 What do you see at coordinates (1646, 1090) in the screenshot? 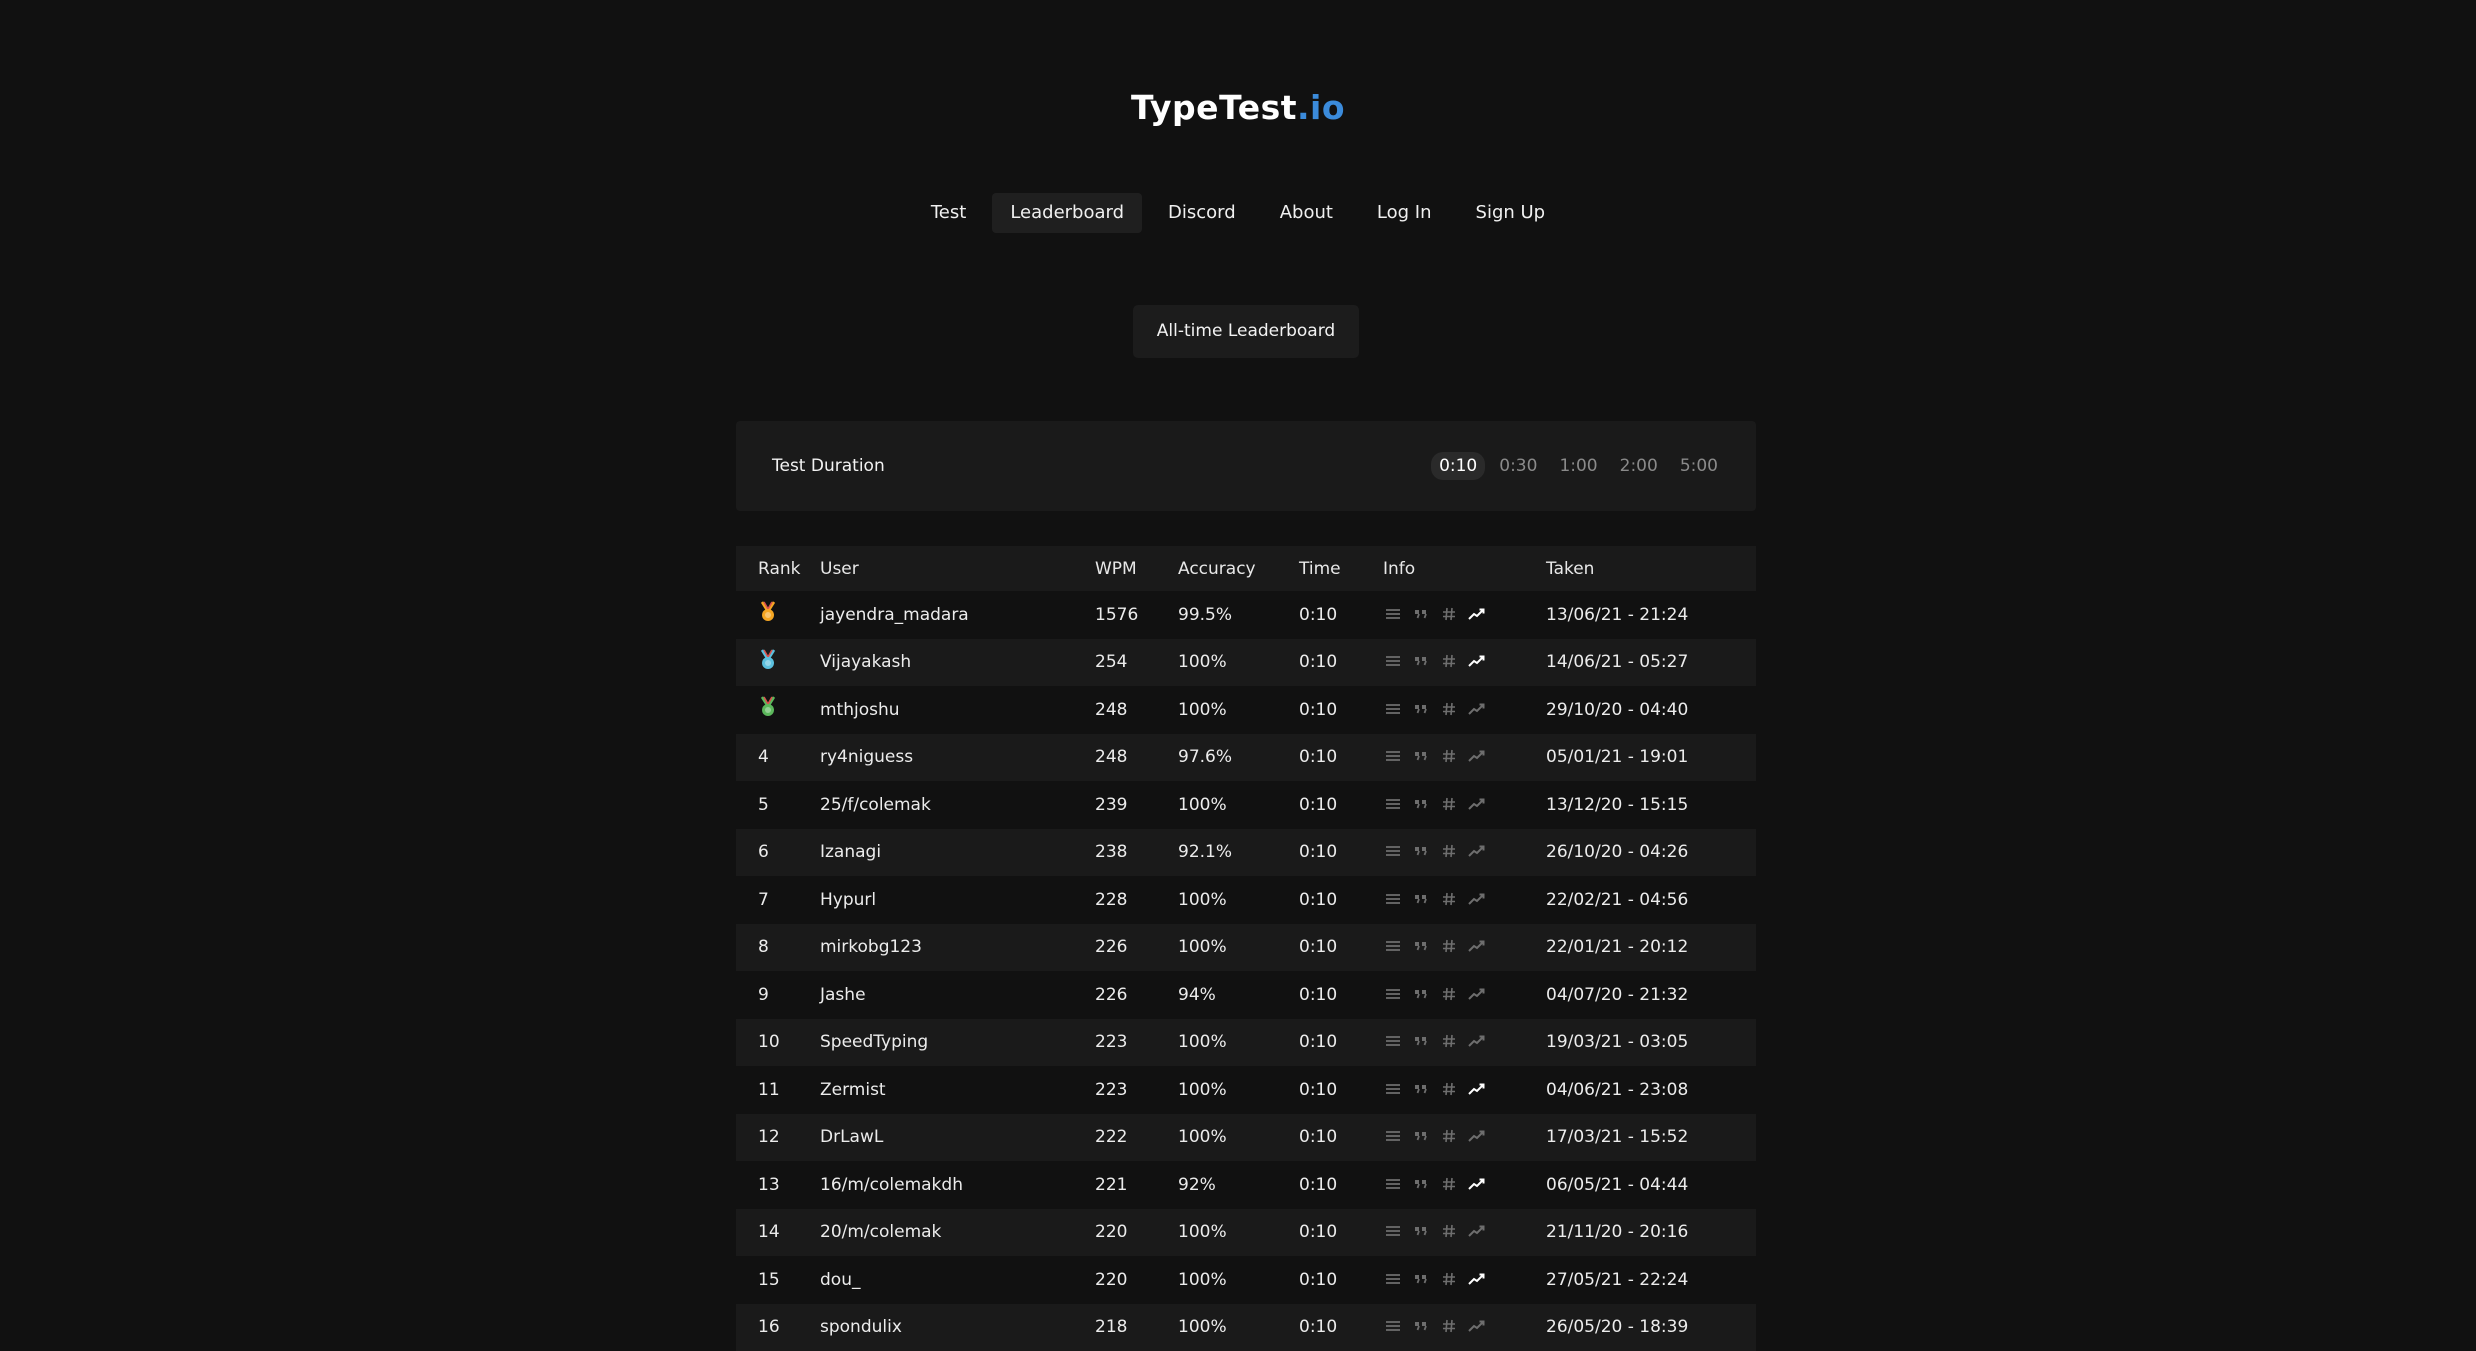
I see `taken-cell: 04/06/21 - 23:08` at bounding box center [1646, 1090].